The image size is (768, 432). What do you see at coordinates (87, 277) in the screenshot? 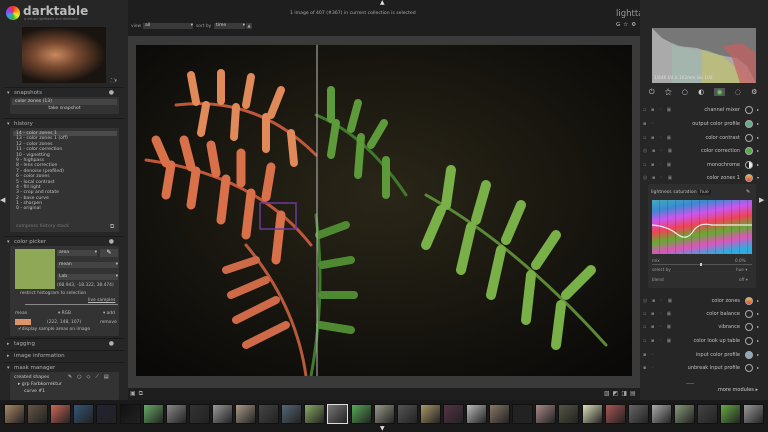
I see `picker-colorspace-select: Lab ▾` at bounding box center [87, 277].